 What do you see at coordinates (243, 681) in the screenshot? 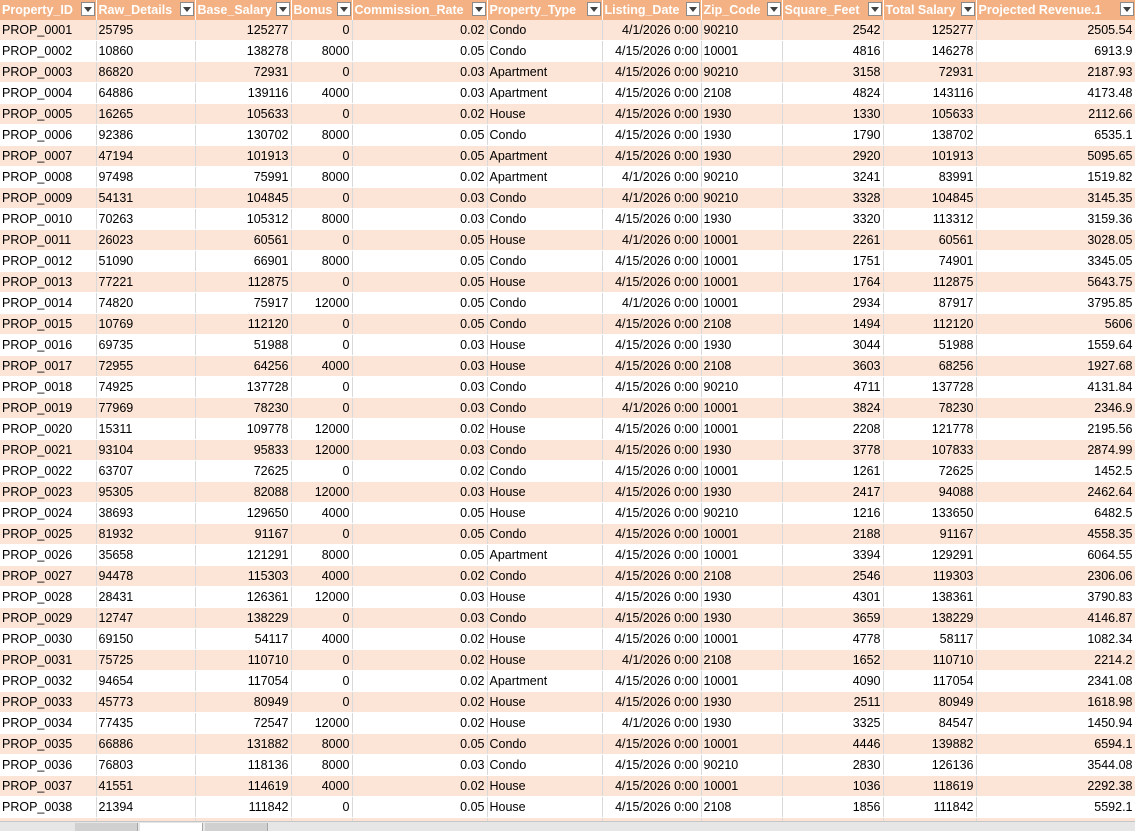
I see `table-cell: 117054` at bounding box center [243, 681].